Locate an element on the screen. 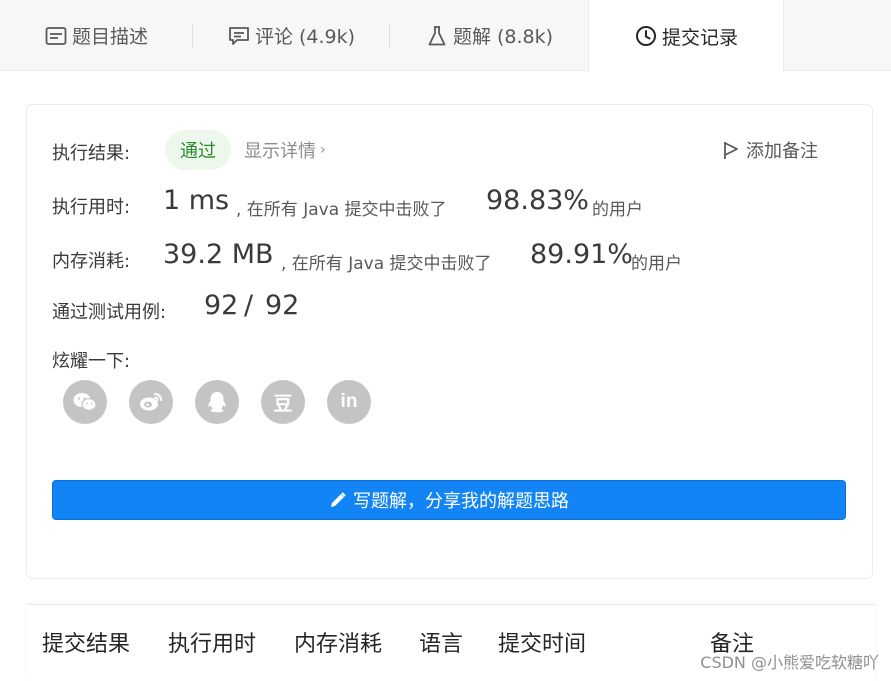 This screenshot has width=891, height=681. share-label: 炫耀一下: is located at coordinates (91, 361).